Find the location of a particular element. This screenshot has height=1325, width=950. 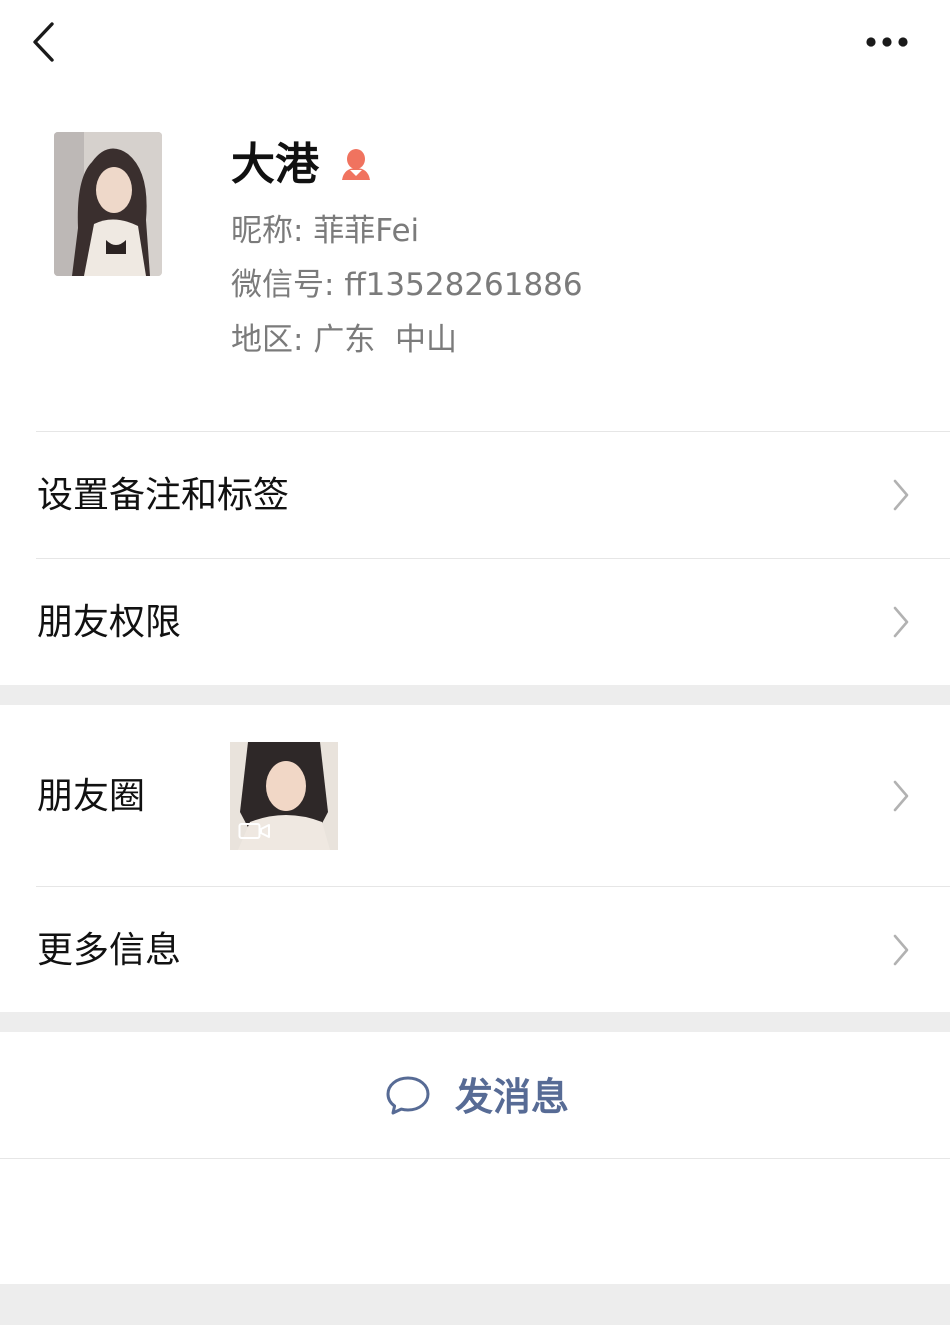

nickname-value: 菲菲Fei is located at coordinates (366, 231).